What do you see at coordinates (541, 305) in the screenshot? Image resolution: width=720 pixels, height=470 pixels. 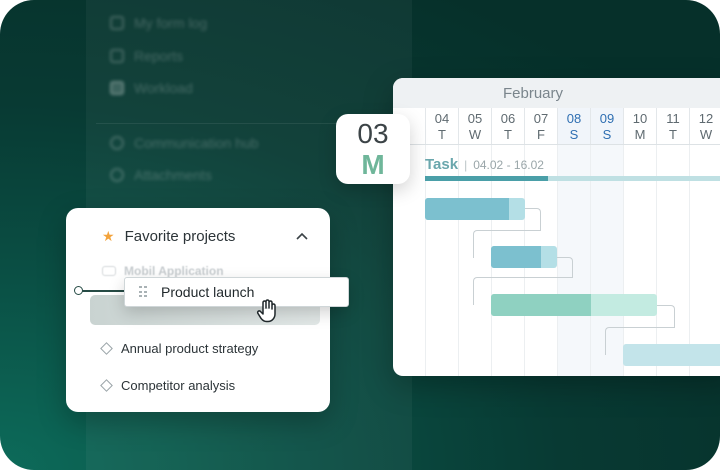 I see `gantt-bar-3-progress` at bounding box center [541, 305].